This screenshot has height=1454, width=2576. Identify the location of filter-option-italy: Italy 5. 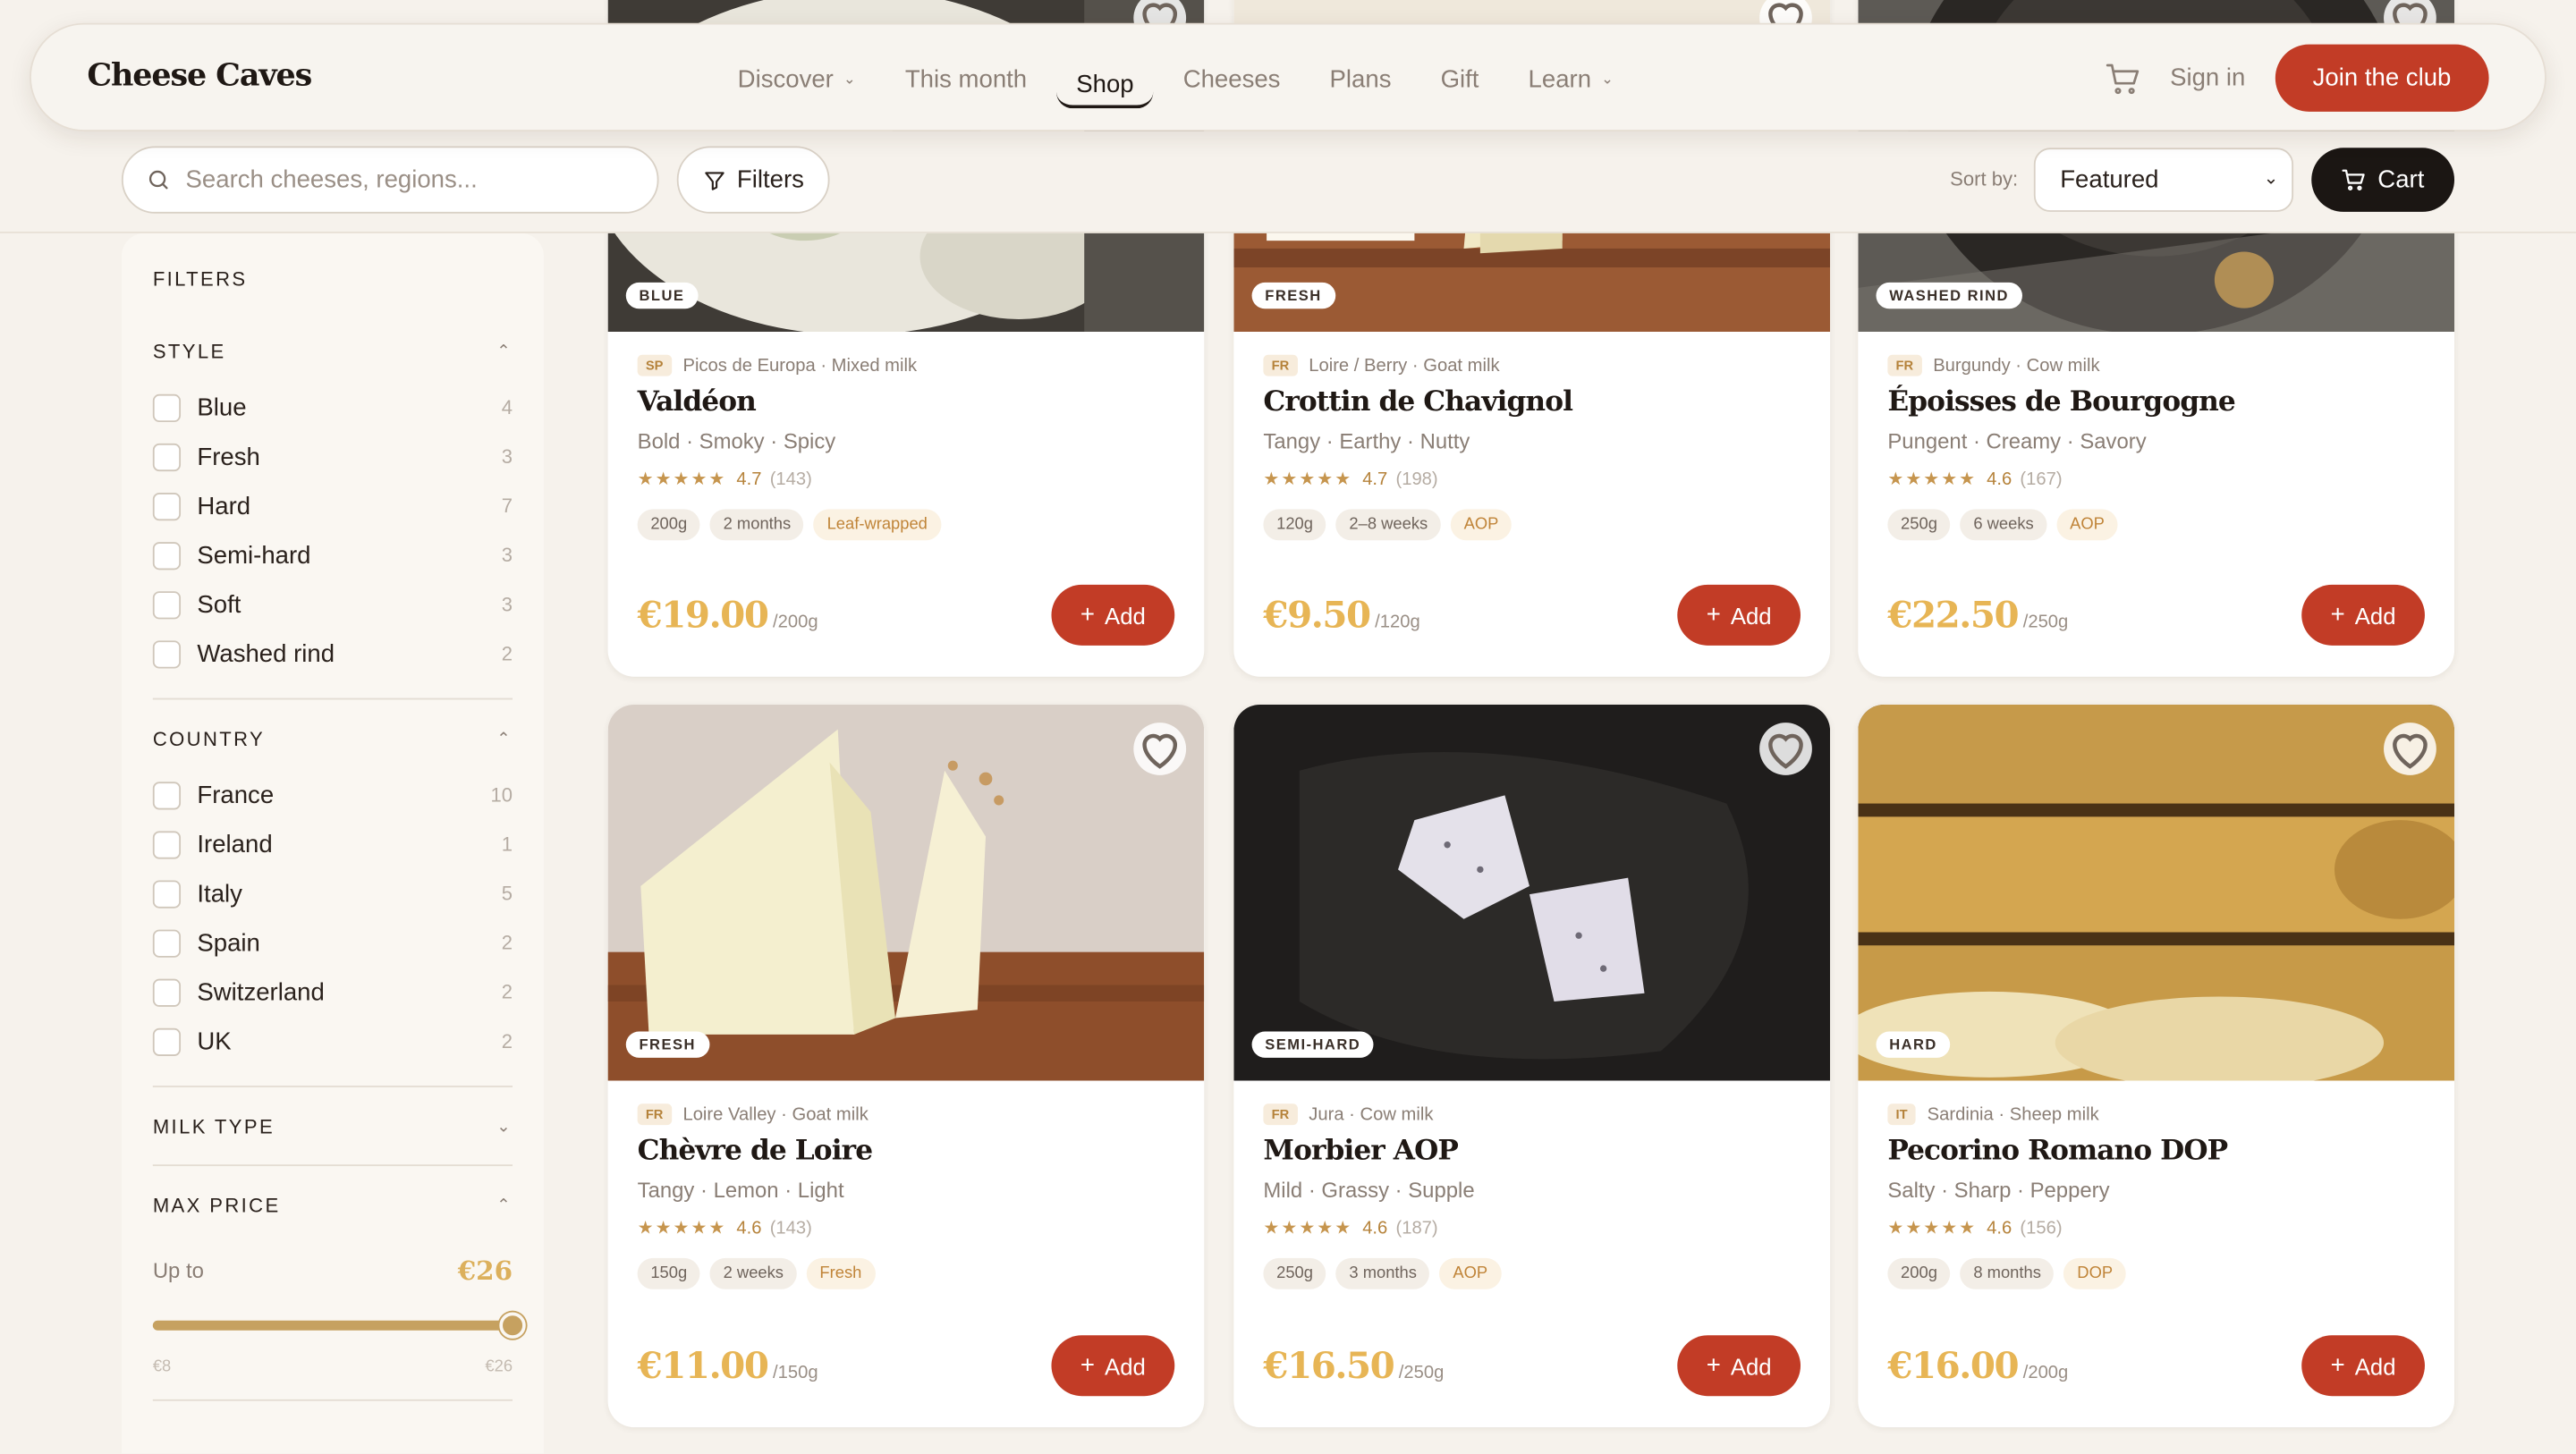
(332, 893).